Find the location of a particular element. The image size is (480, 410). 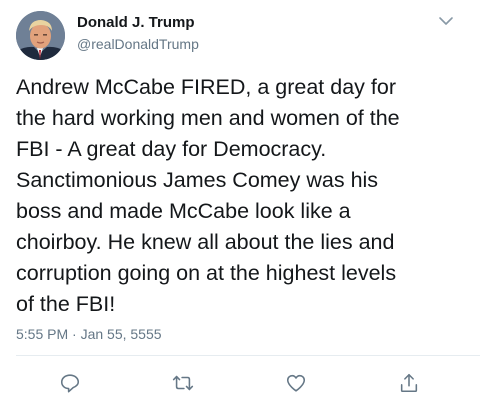

reply-icon is located at coordinates (70, 383).